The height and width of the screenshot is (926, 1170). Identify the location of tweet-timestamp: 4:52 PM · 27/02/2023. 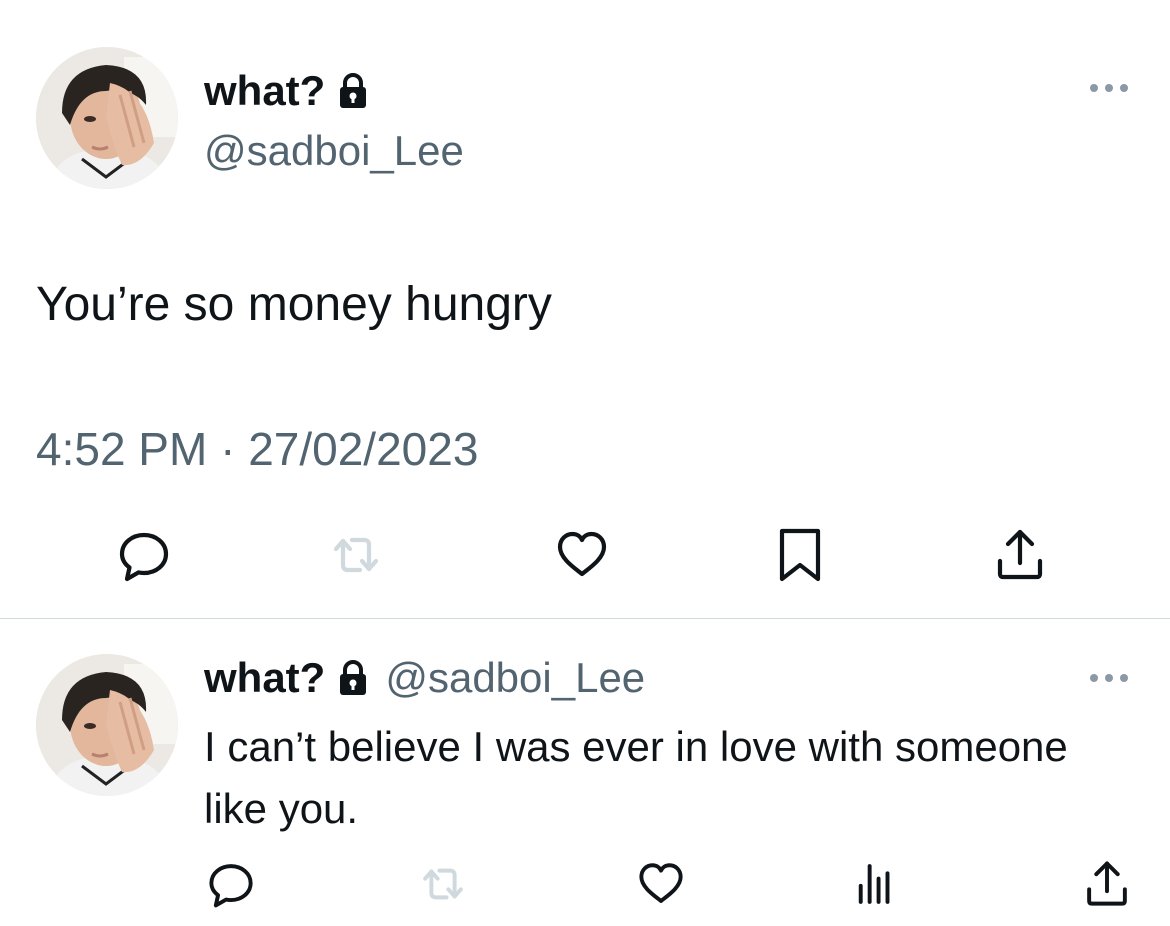
(257, 449).